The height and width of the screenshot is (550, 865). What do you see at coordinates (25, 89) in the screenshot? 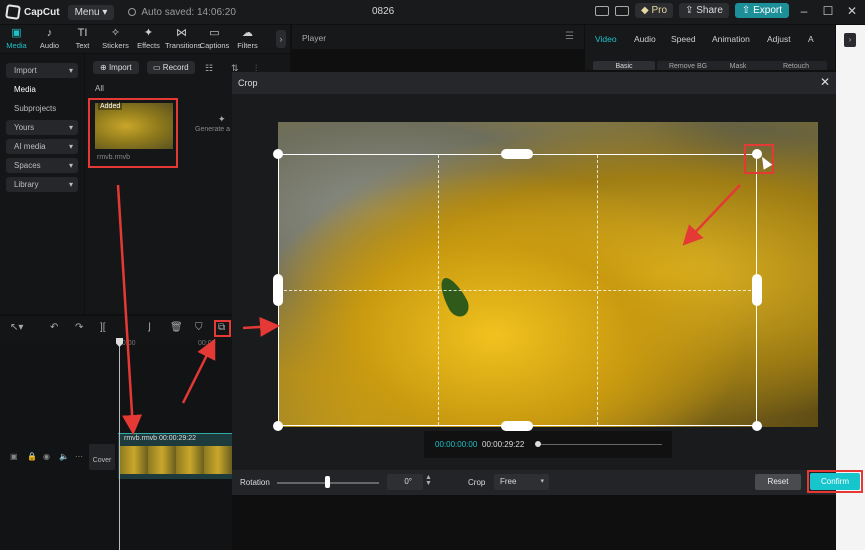
I see `sidebar-item-label: Media` at bounding box center [25, 89].